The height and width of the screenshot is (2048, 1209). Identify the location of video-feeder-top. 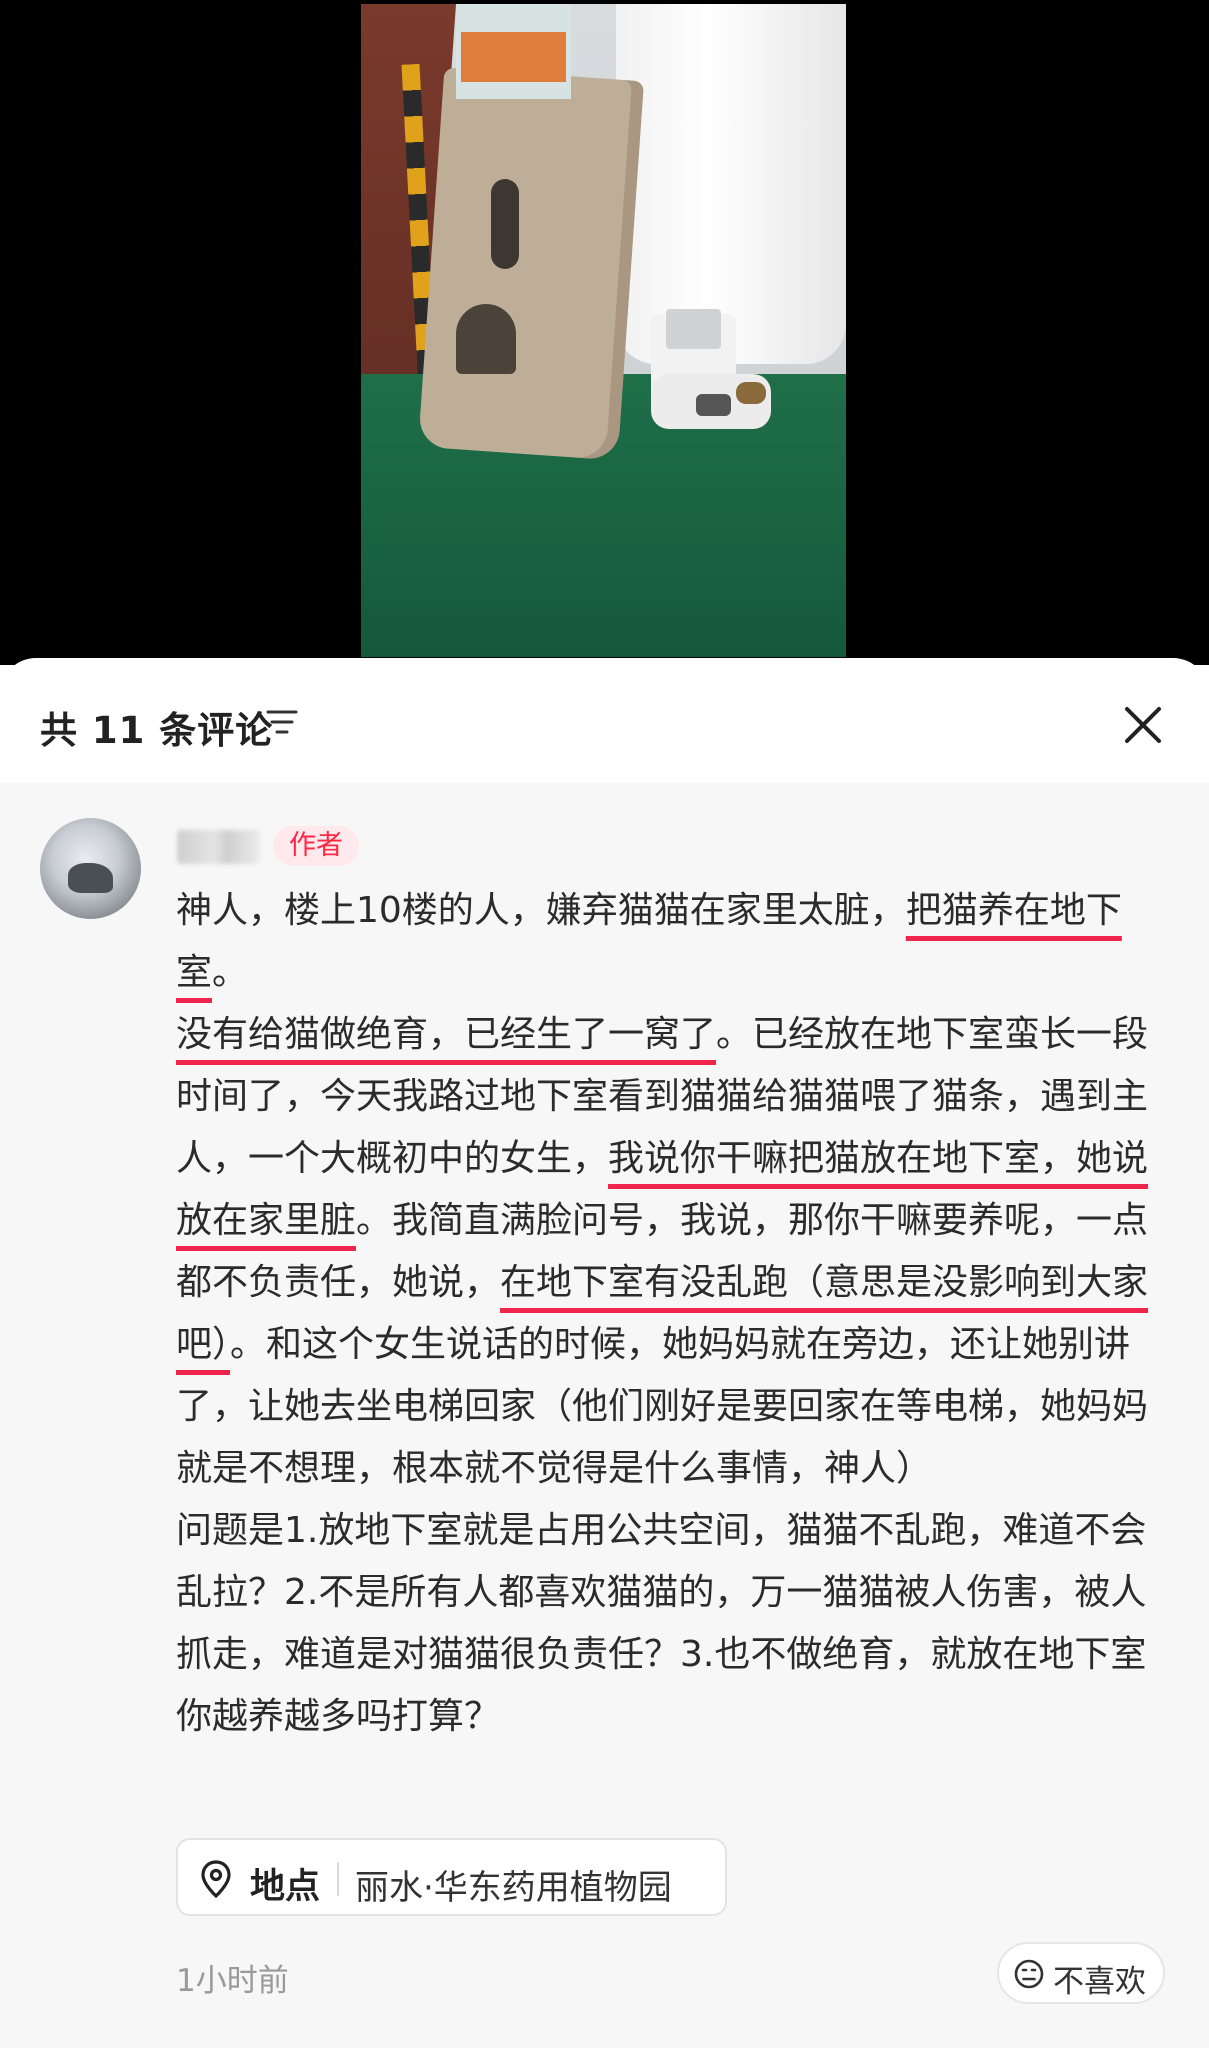
(693, 329).